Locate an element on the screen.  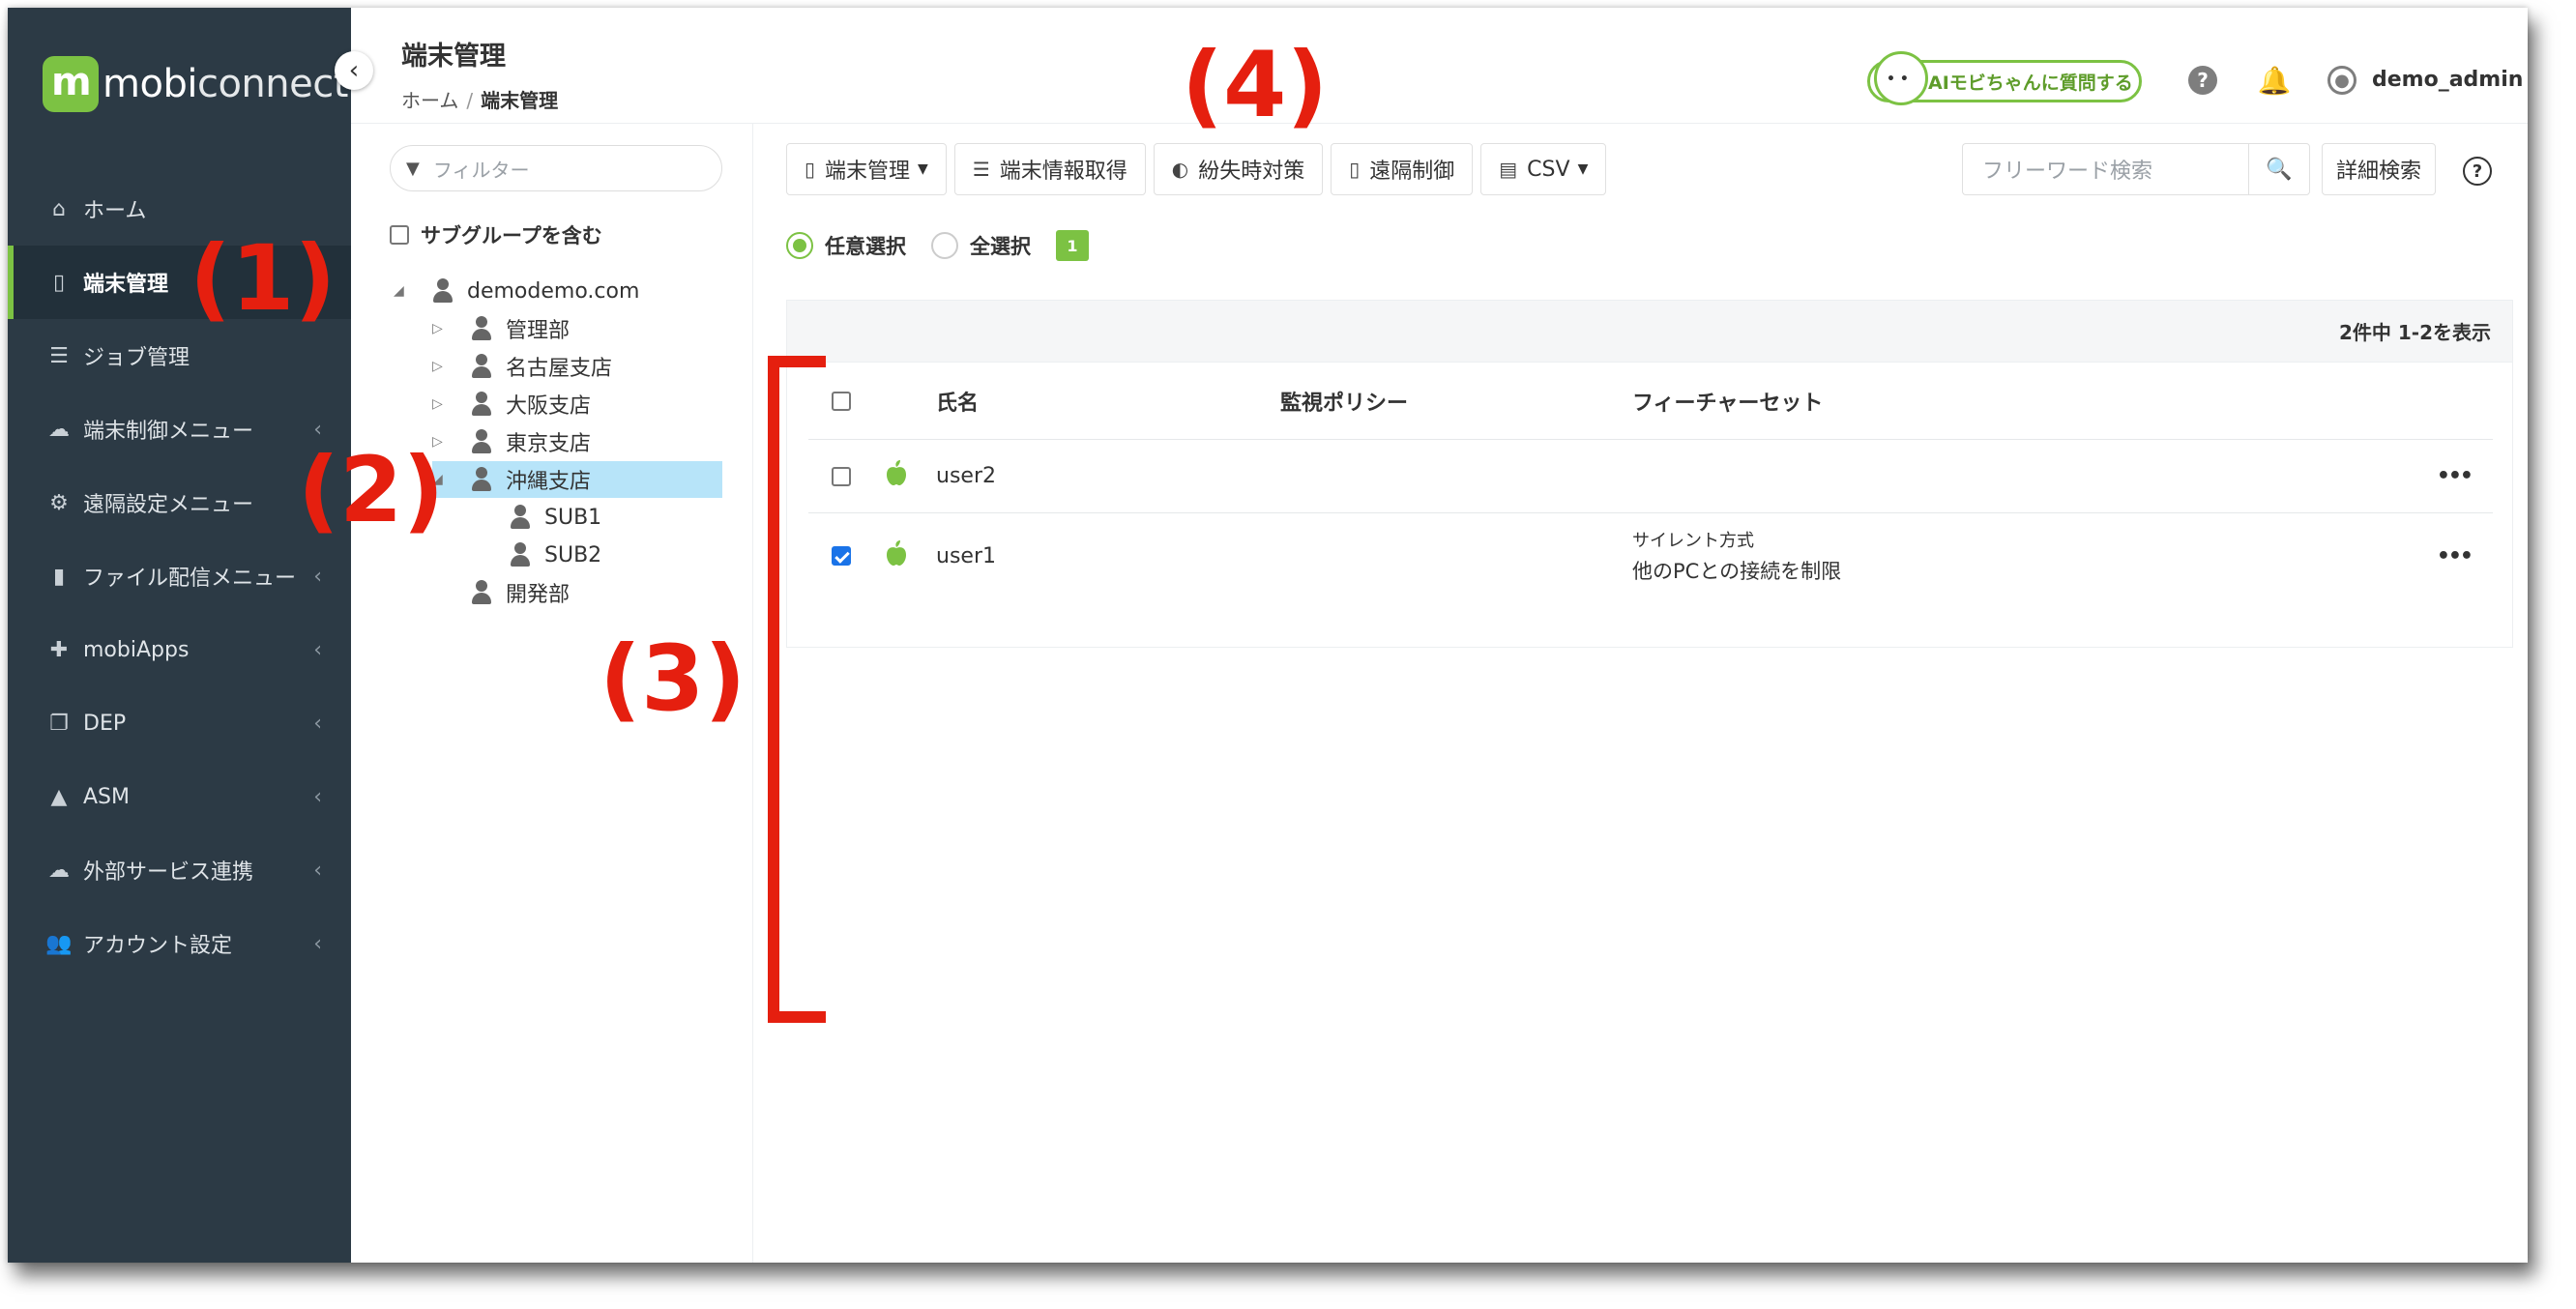
button-label: 紛失時対策 is located at coordinates (1251, 172).